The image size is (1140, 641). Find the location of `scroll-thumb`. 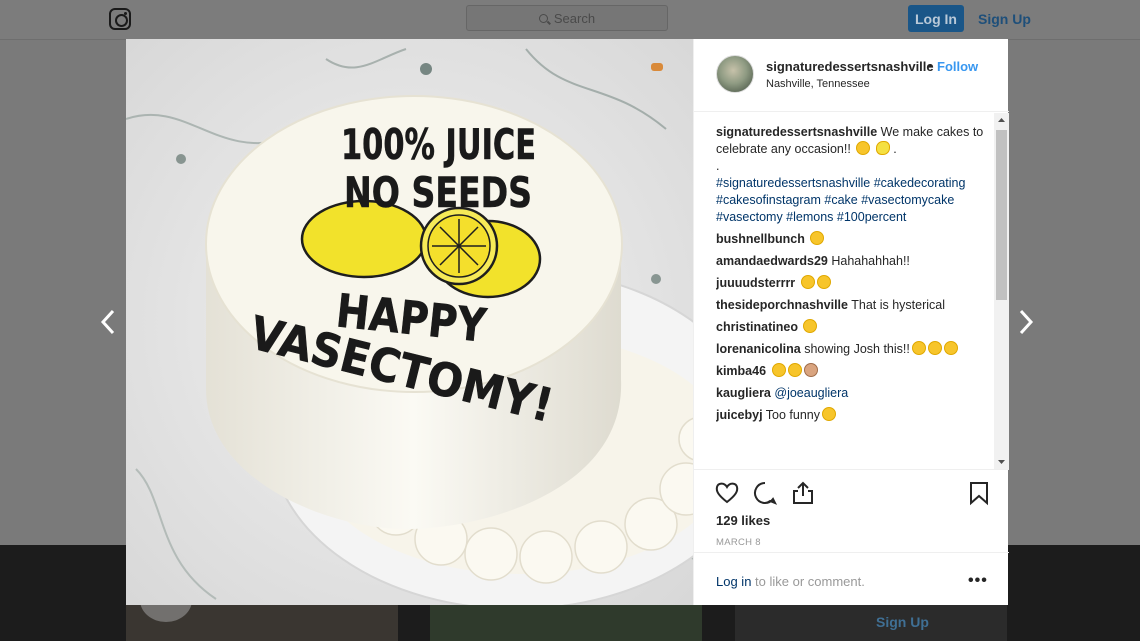

scroll-thumb is located at coordinates (1001, 215).